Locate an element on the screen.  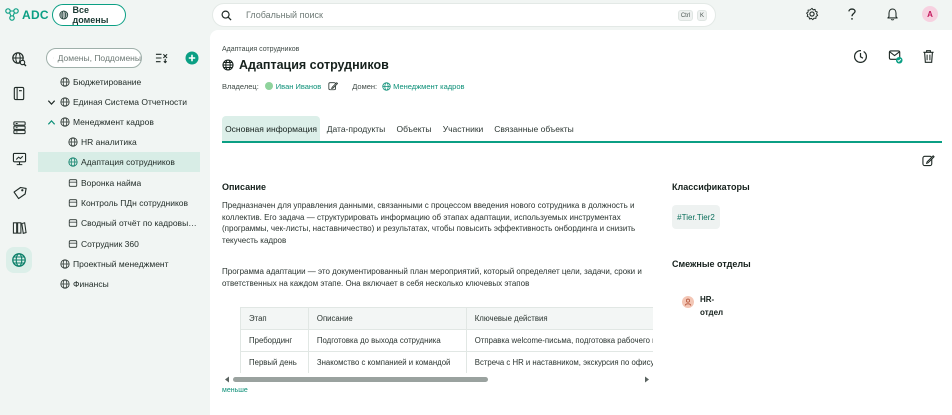
edit-icon is located at coordinates (928, 160).